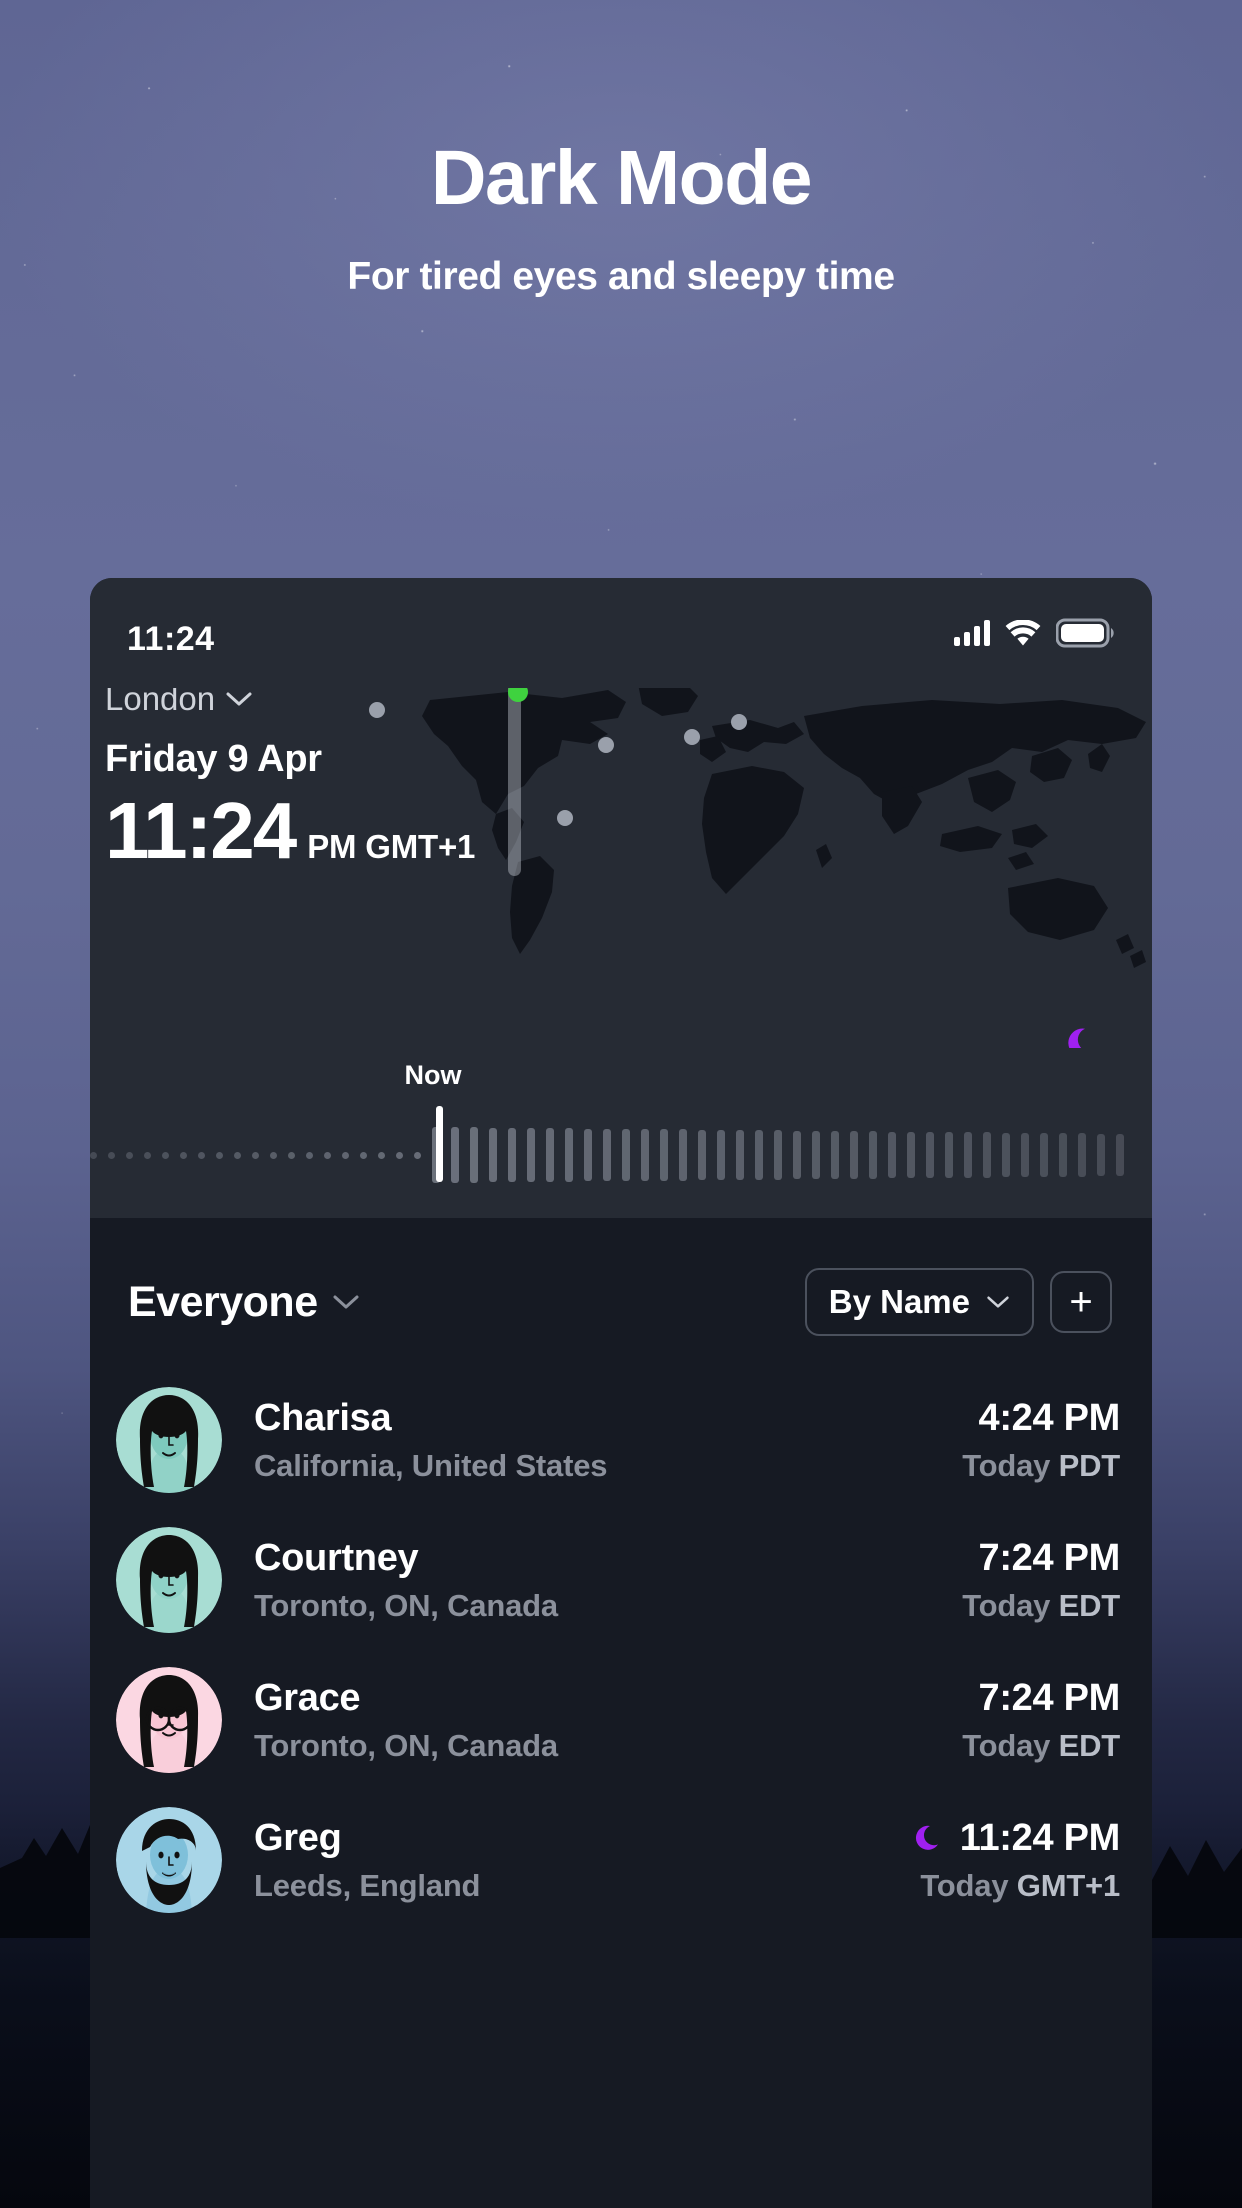 The height and width of the screenshot is (2208, 1242). I want to click on contact-time: 4:24 PM, so click(1049, 1417).